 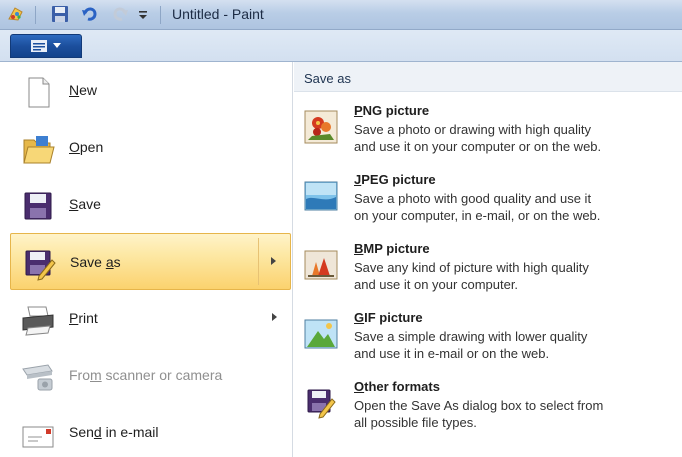 I want to click on email-icon, so click(x=38, y=437).